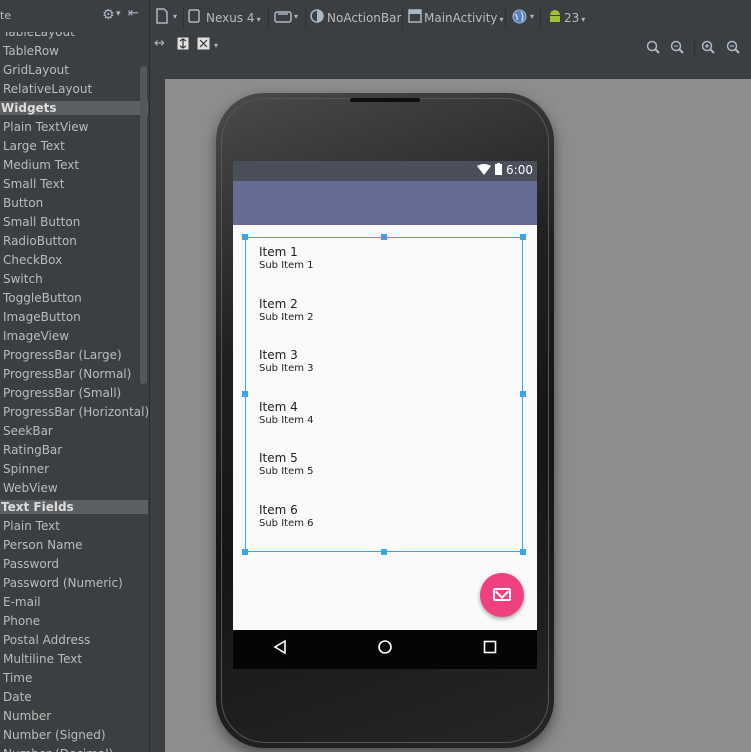 The height and width of the screenshot is (752, 751). Describe the element at coordinates (74, 697) in the screenshot. I see `palette-item: Date` at that location.